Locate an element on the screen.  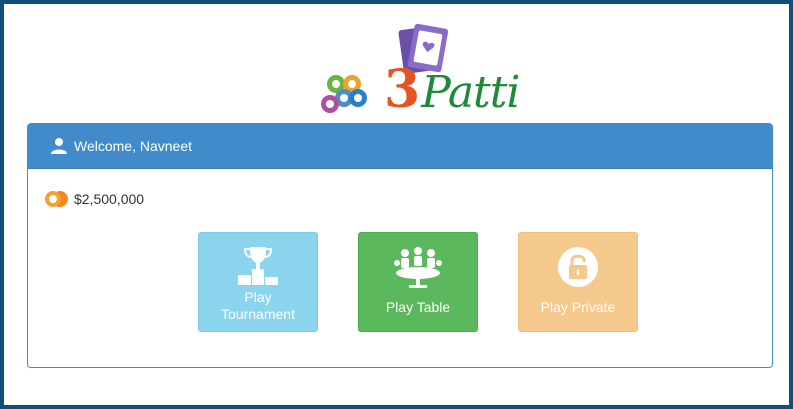
poker-chip-icon is located at coordinates (344, 94).